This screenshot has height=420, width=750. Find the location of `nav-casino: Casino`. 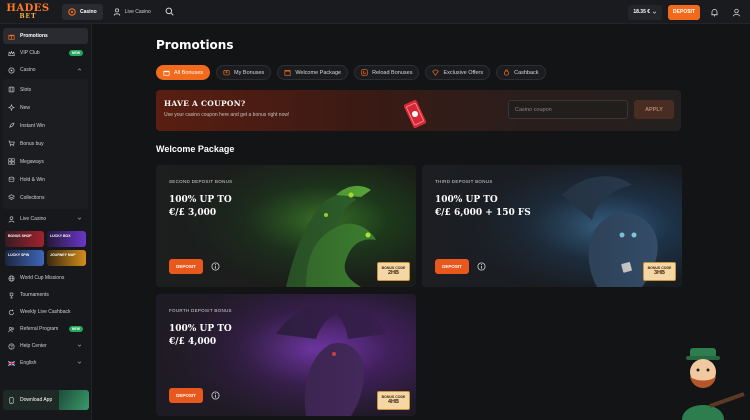

nav-casino: Casino is located at coordinates (82, 11).